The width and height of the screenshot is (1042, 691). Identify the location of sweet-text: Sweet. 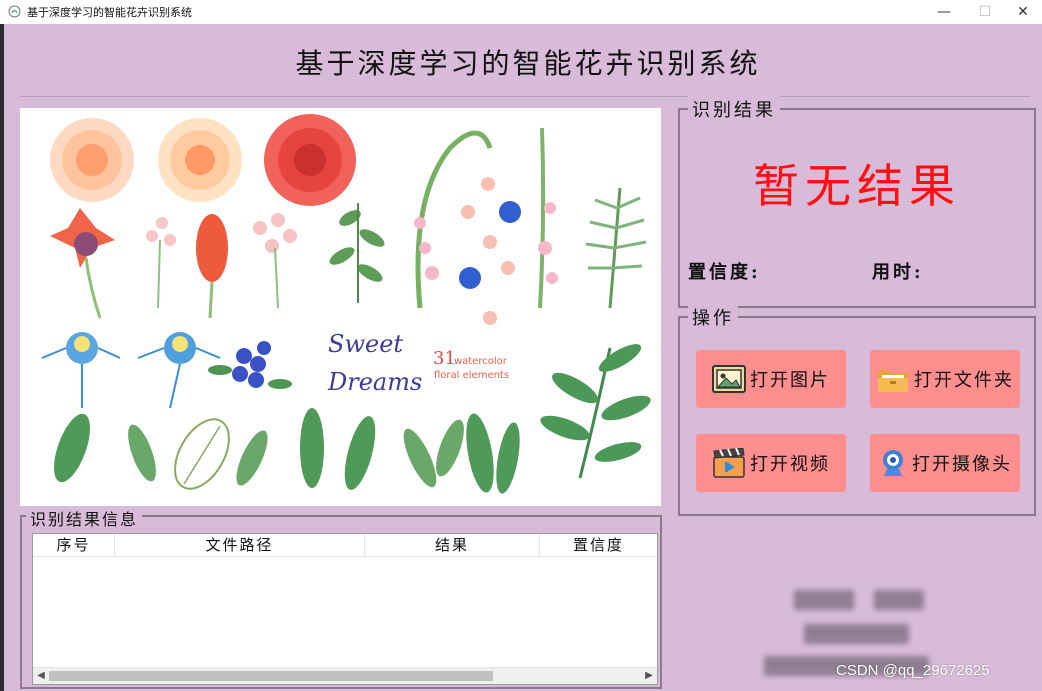
(365, 344).